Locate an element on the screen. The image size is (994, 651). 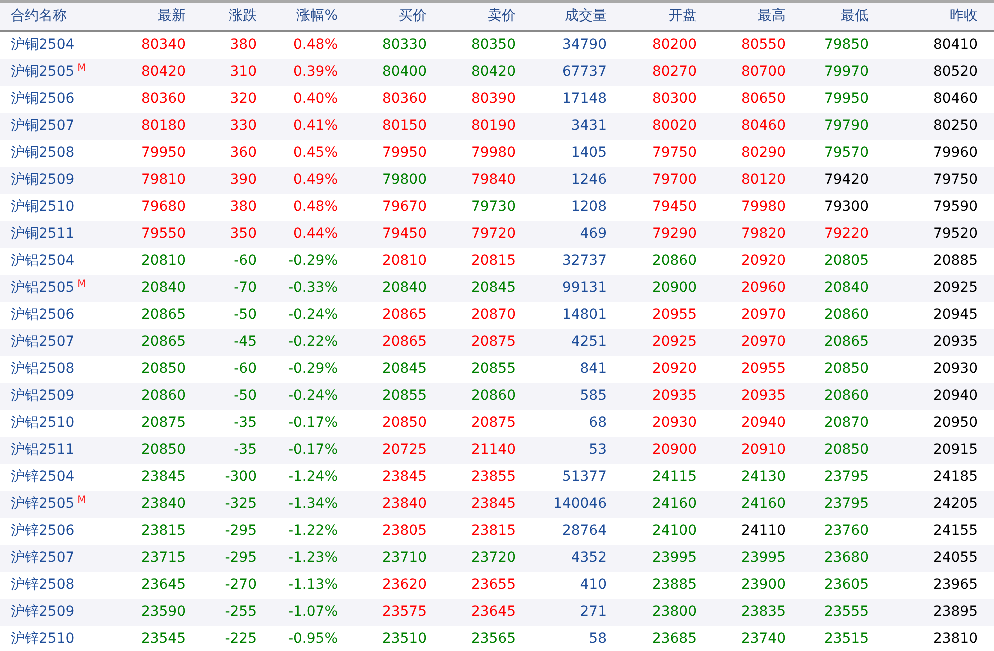
table-cell: 79790 is located at coordinates (827, 126).